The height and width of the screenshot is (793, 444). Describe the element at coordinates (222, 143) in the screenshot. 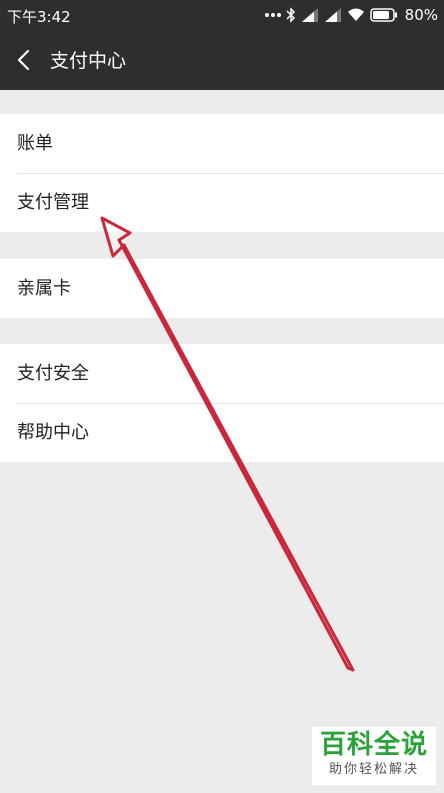

I see `menu-item-bill: 账单` at that location.